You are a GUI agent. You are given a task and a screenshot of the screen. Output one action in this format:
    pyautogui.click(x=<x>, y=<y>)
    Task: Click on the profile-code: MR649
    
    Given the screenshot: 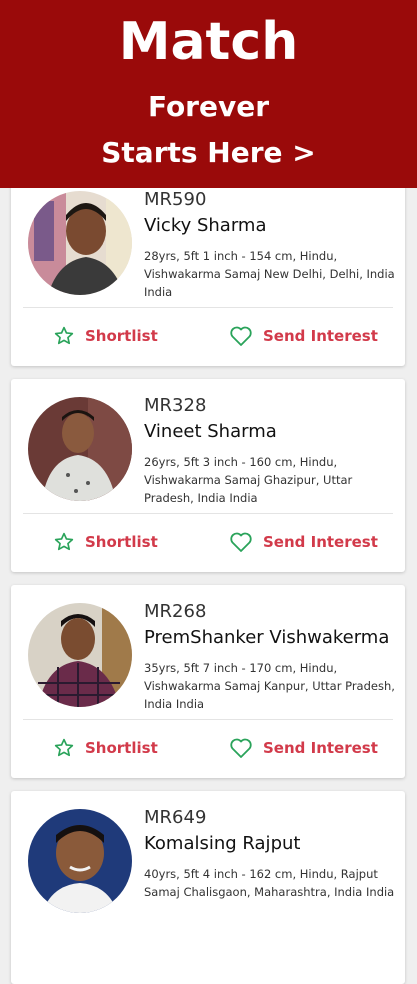 What is the action you would take?
    pyautogui.click(x=175, y=817)
    